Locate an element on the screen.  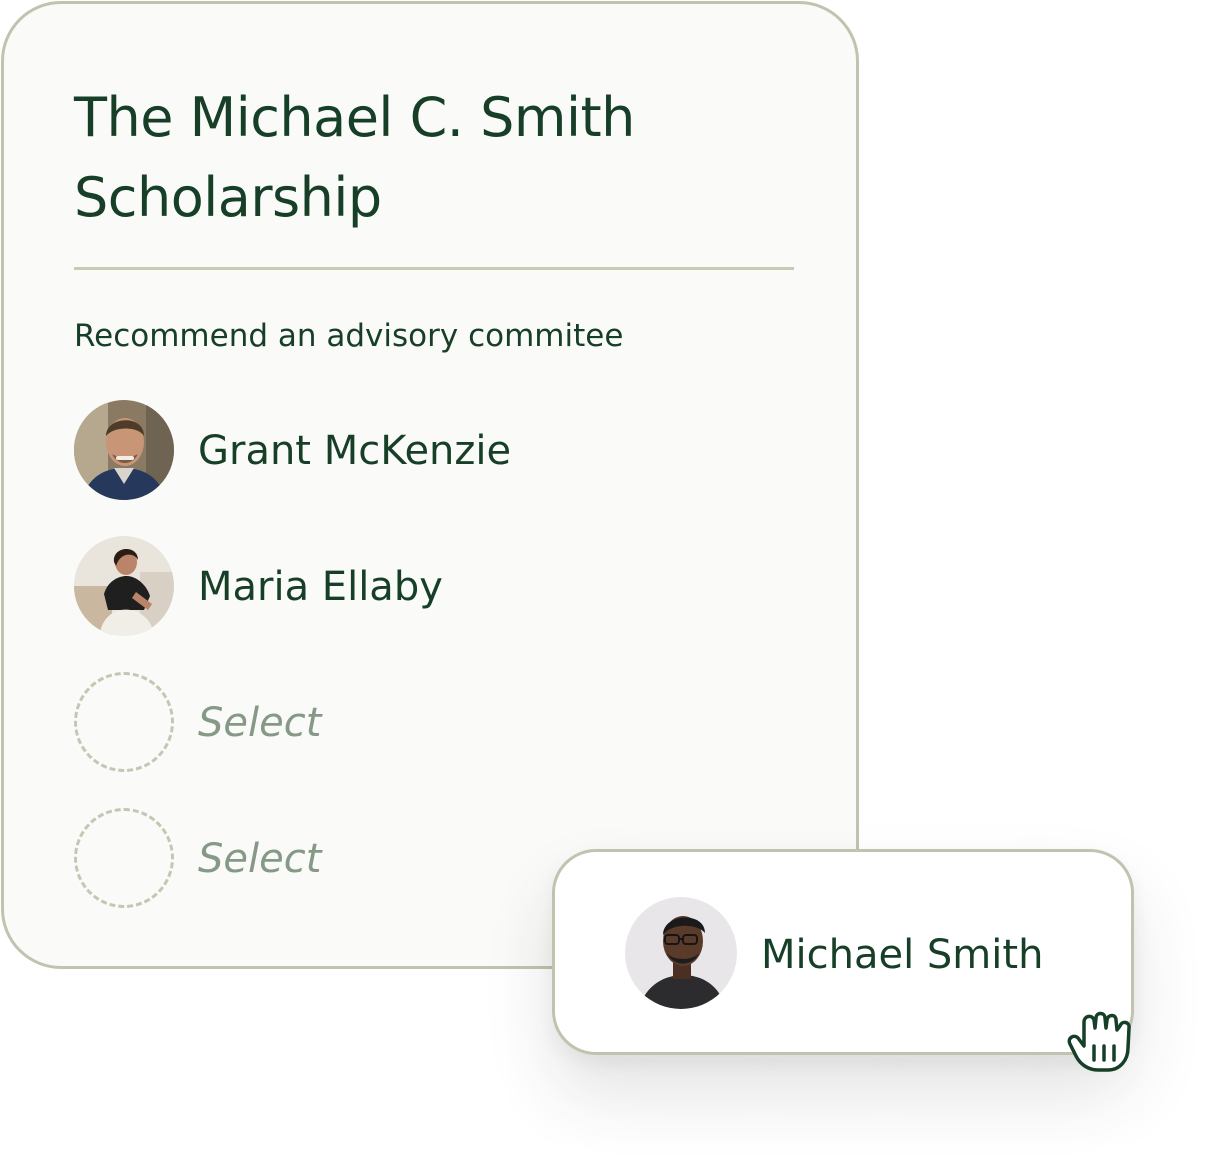
page-title: The Michael C. Smith Scholarship is located at coordinates (354, 157).